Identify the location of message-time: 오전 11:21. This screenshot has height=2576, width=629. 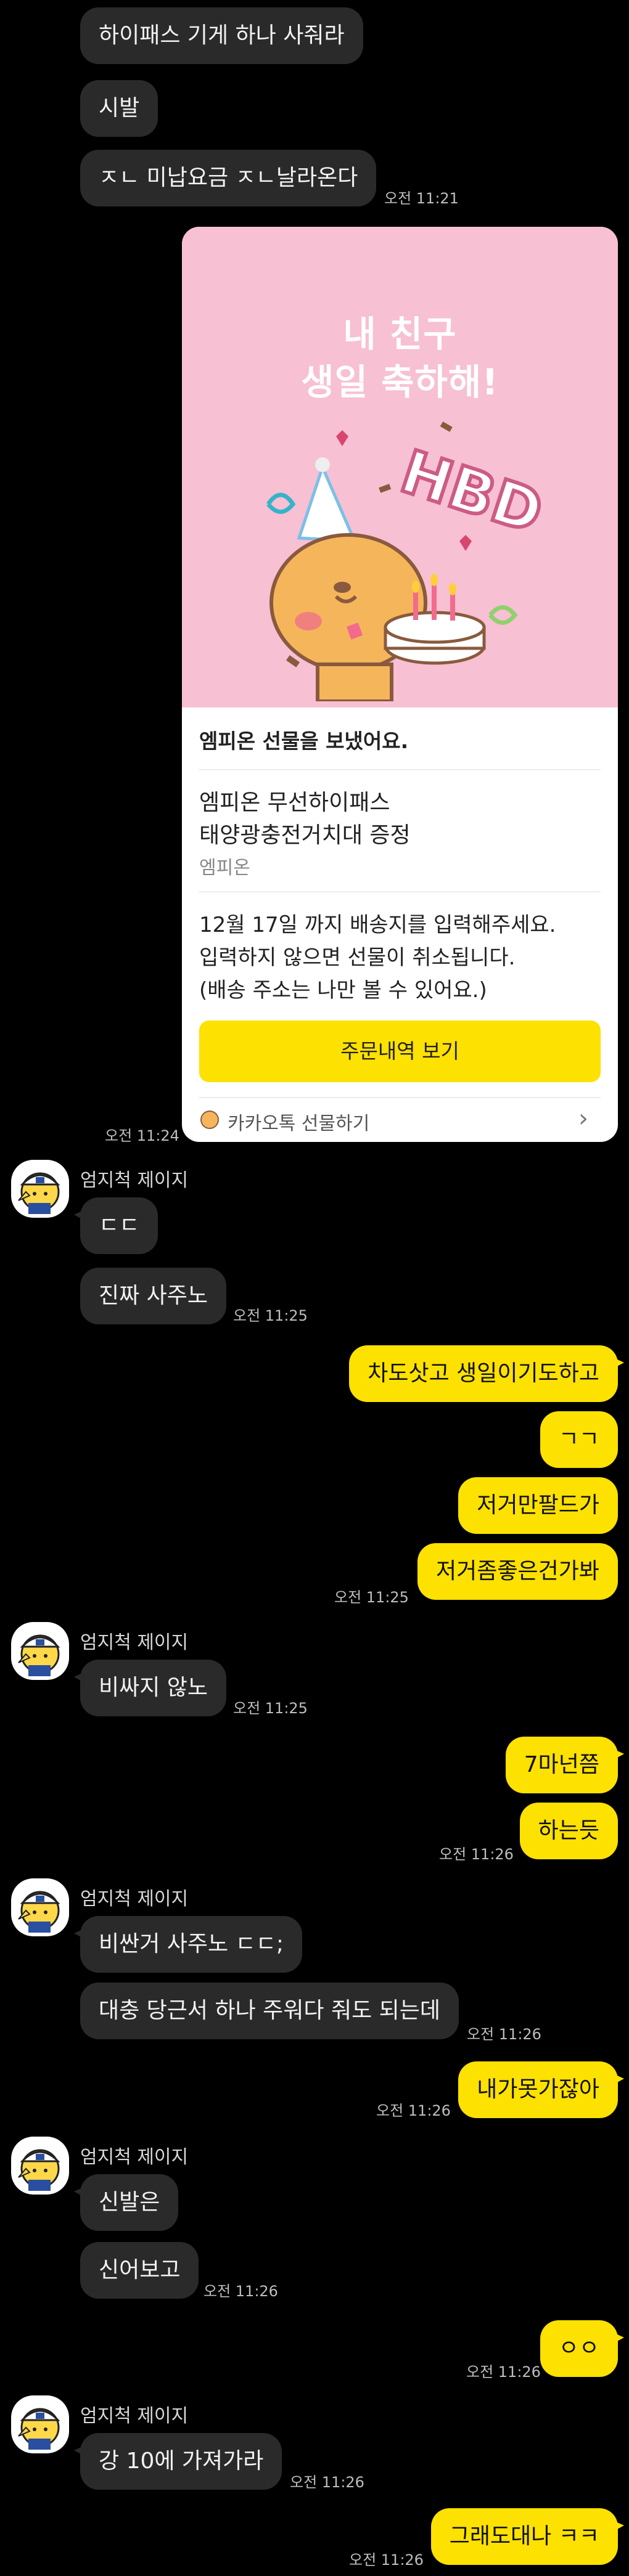
(422, 198).